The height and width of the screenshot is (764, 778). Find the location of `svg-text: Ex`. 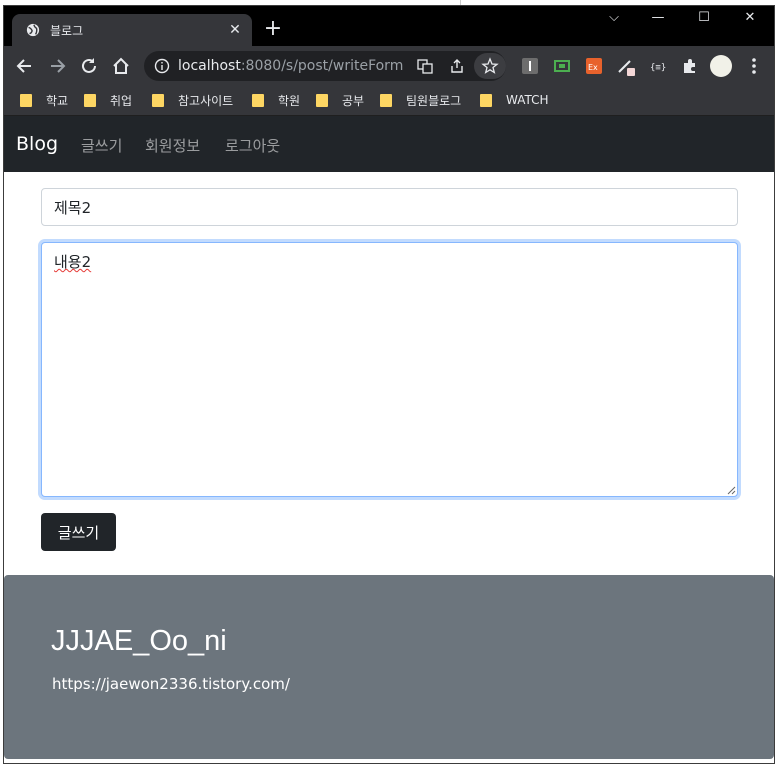

svg-text: Ex is located at coordinates (593, 67).